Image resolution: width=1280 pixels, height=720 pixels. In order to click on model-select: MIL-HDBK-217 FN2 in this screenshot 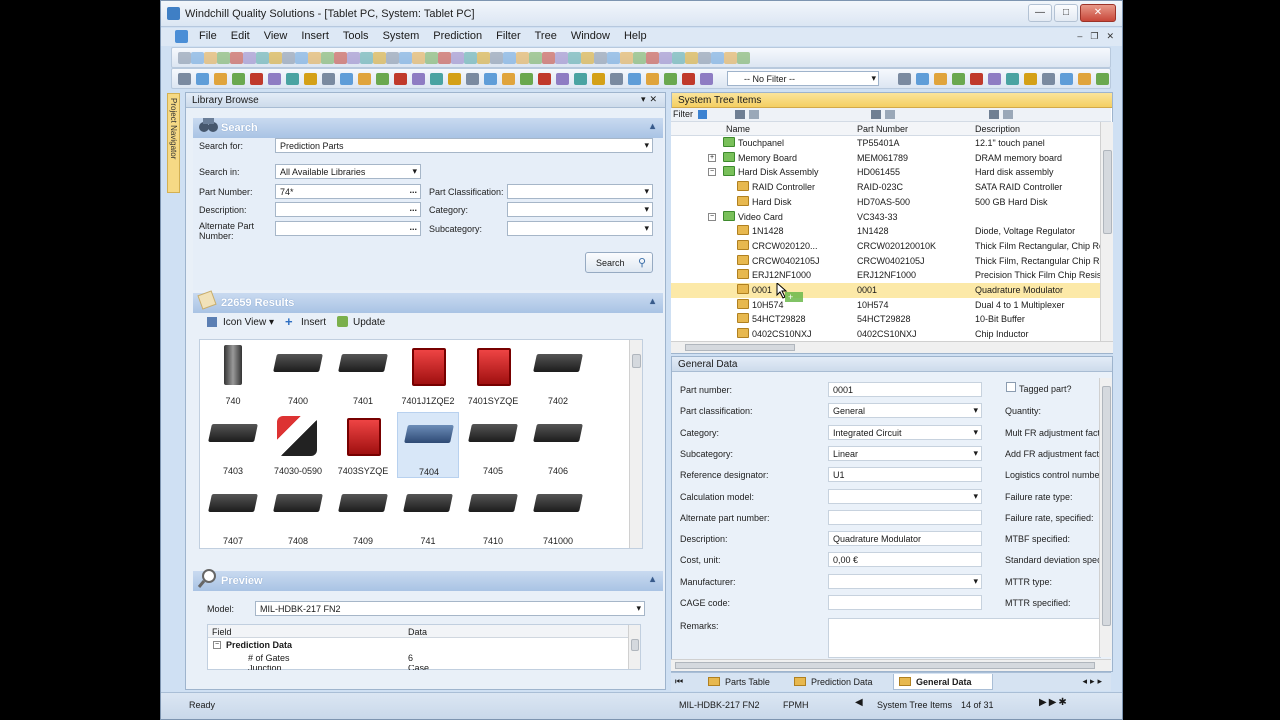, I will do `click(450, 608)`.